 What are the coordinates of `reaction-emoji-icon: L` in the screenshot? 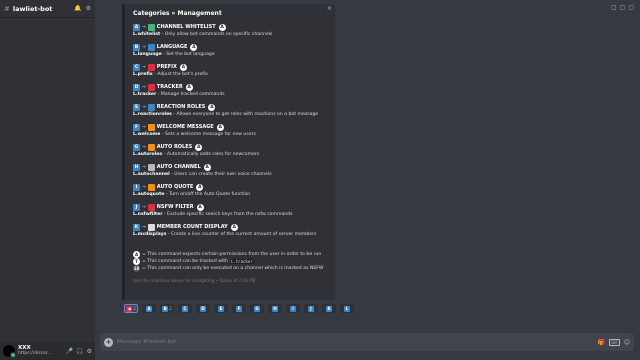 It's located at (347, 308).